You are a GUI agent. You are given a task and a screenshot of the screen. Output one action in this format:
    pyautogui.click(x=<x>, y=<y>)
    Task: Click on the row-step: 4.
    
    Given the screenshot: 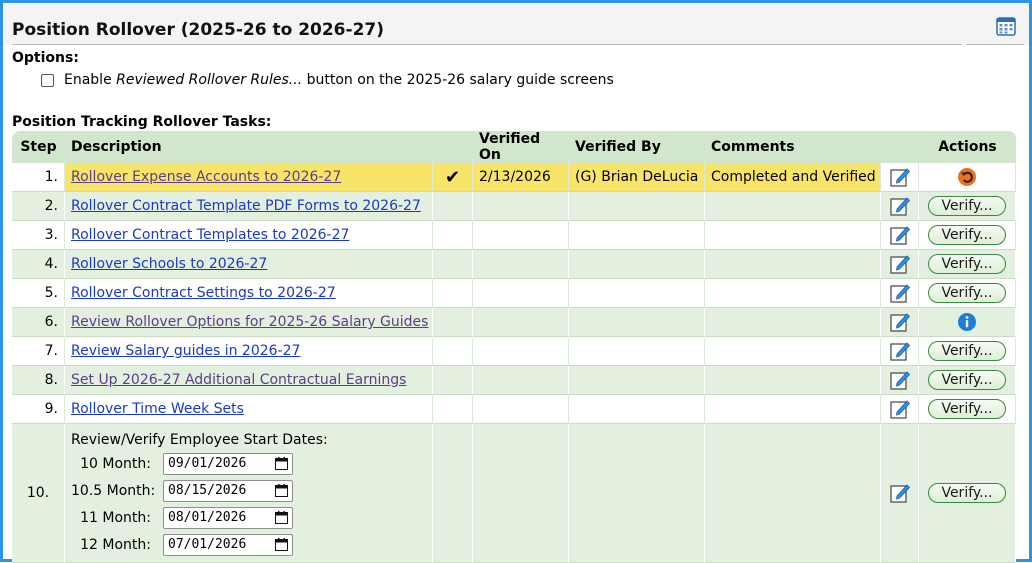 What is the action you would take?
    pyautogui.click(x=38, y=264)
    